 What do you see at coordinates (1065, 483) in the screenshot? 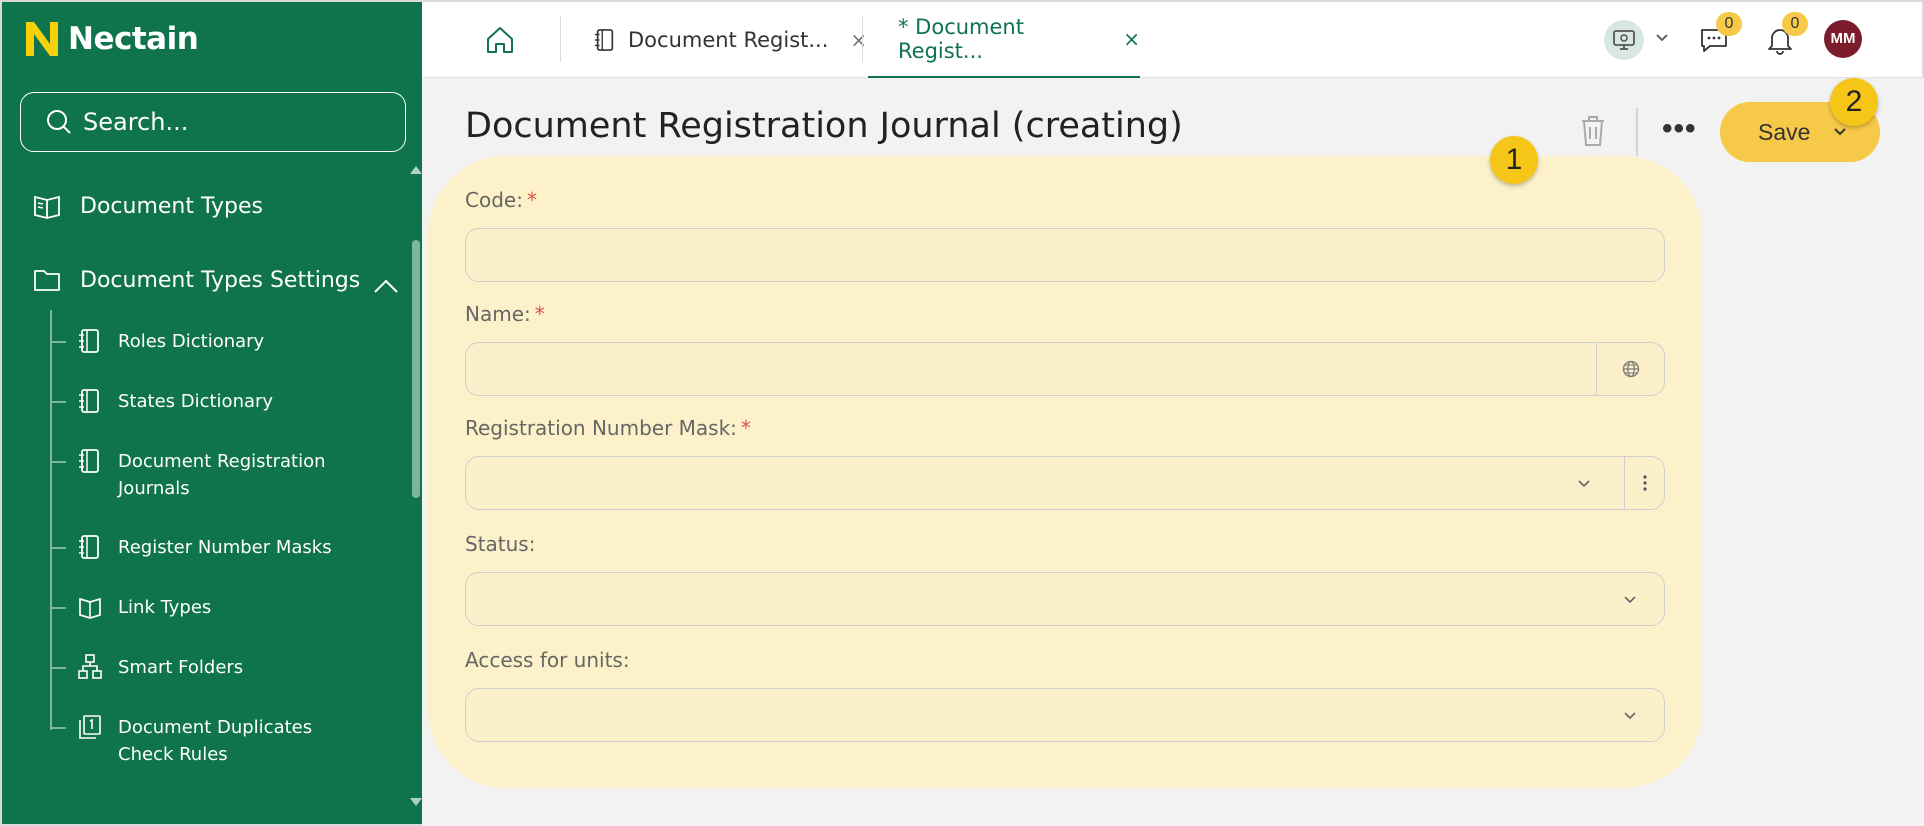
I see `registration-number-mask-select` at bounding box center [1065, 483].